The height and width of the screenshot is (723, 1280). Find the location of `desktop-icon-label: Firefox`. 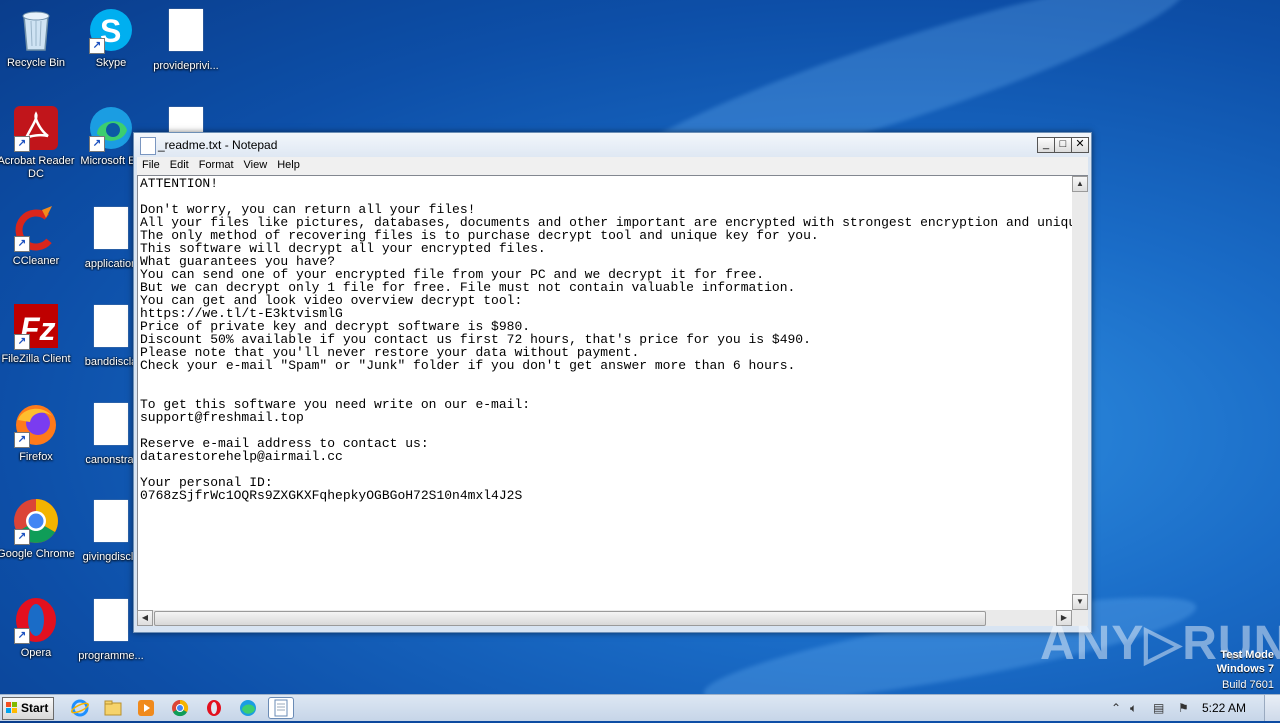

desktop-icon-label: Firefox is located at coordinates (36, 457).